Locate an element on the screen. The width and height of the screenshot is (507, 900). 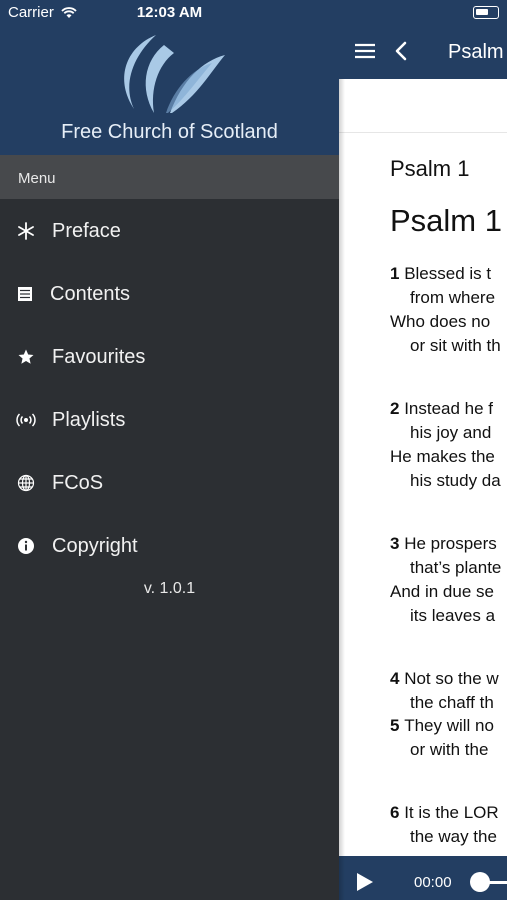
verse-line: or sit with th is located at coordinates (455, 346).